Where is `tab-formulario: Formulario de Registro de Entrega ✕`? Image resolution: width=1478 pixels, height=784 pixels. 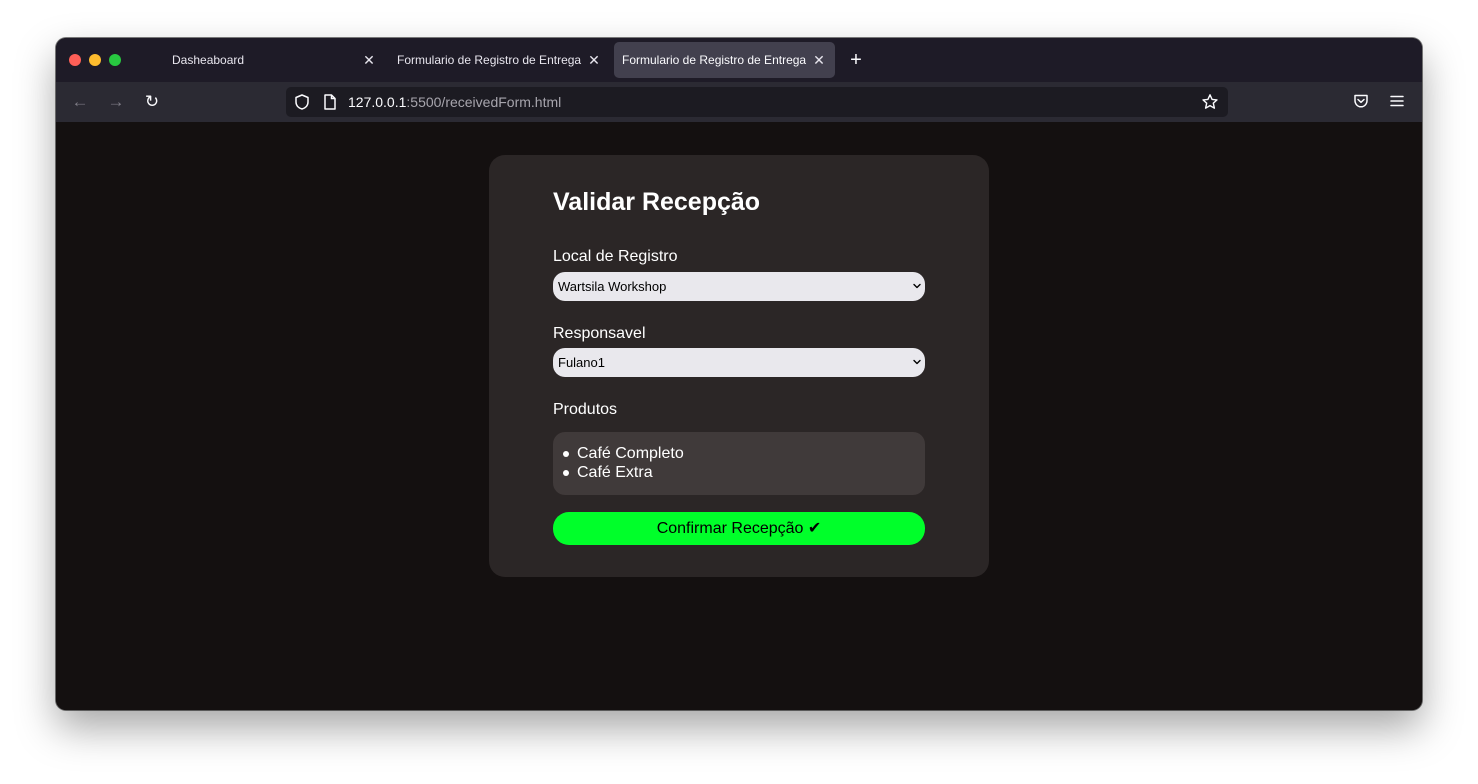
tab-formulario: Formulario de Registro de Entrega ✕ is located at coordinates (500, 60).